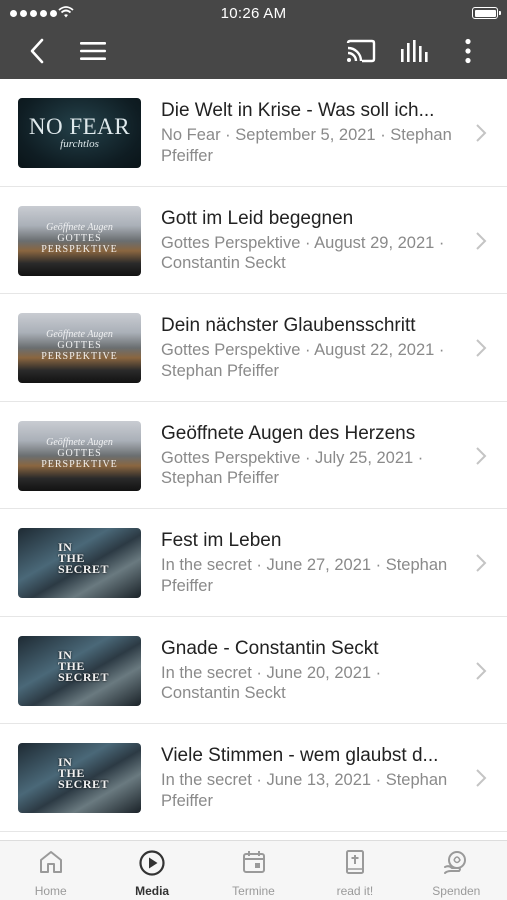  I want to click on tab-bar: Home Media Termine read it! Spenden, so click(253, 870).